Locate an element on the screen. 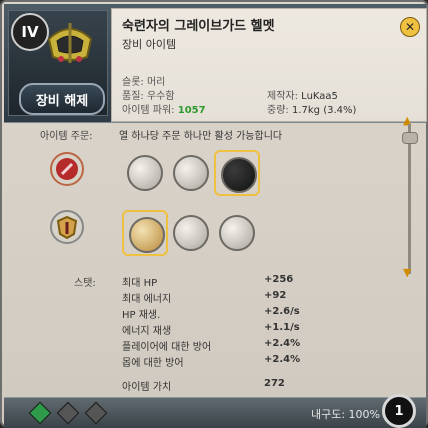  vertical-scrollbar: ▲ ▼ is located at coordinates (410, 198).